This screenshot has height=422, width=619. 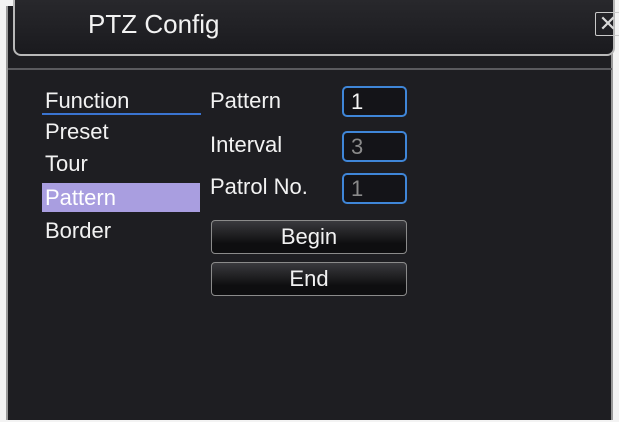 I want to click on menu-item-tour: Tour, so click(x=121, y=163).